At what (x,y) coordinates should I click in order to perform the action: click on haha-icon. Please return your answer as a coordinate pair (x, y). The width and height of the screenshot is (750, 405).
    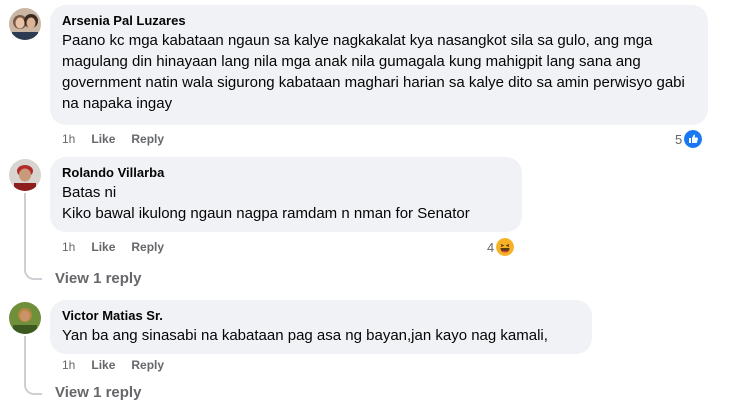
    Looking at the image, I should click on (505, 247).